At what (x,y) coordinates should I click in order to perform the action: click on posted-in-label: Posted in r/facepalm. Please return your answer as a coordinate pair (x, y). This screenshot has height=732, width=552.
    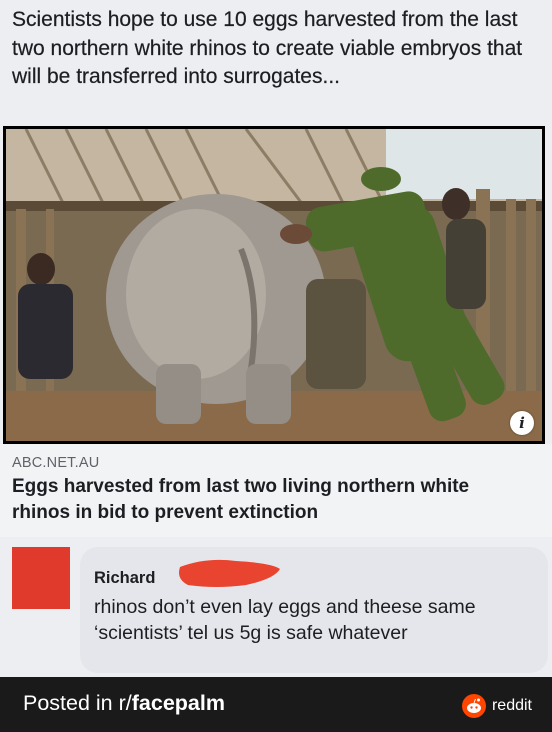
    Looking at the image, I should click on (124, 703).